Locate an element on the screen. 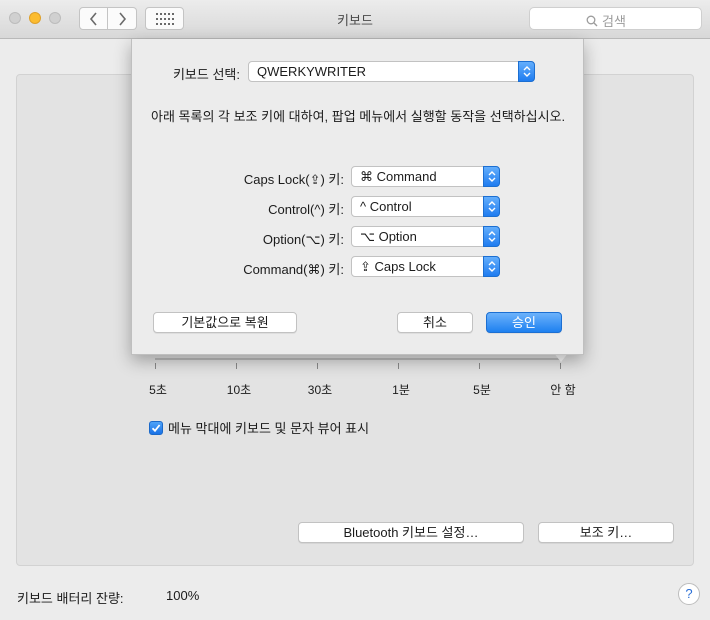  battery-level-label: 키보드 배터리 잔량: is located at coordinates (70, 598).